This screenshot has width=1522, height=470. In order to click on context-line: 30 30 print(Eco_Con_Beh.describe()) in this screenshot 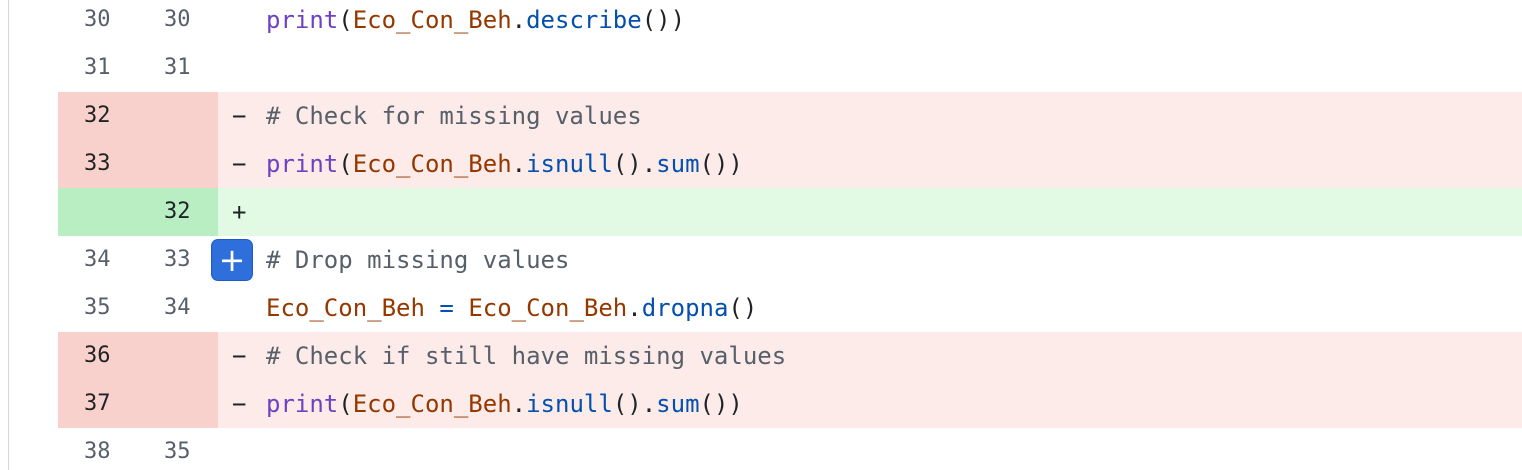, I will do `click(790, 22)`.